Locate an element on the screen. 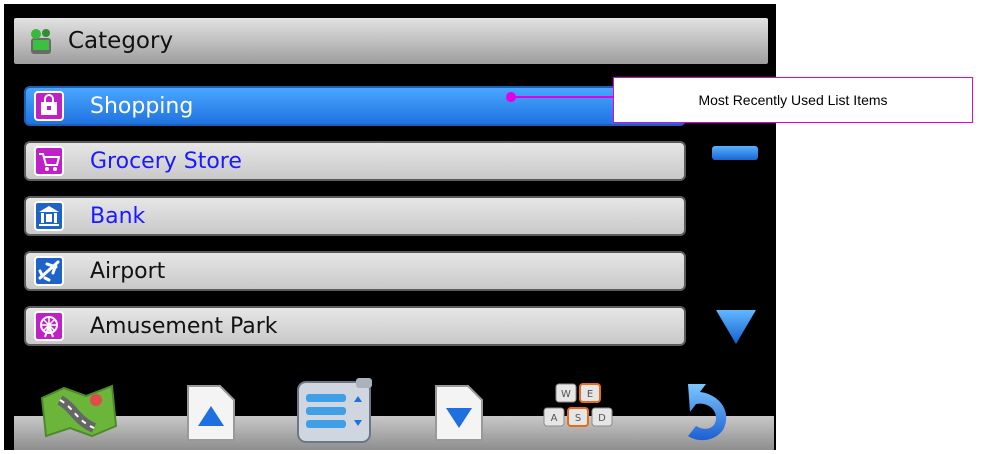  page-down-icon is located at coordinates (459, 413).